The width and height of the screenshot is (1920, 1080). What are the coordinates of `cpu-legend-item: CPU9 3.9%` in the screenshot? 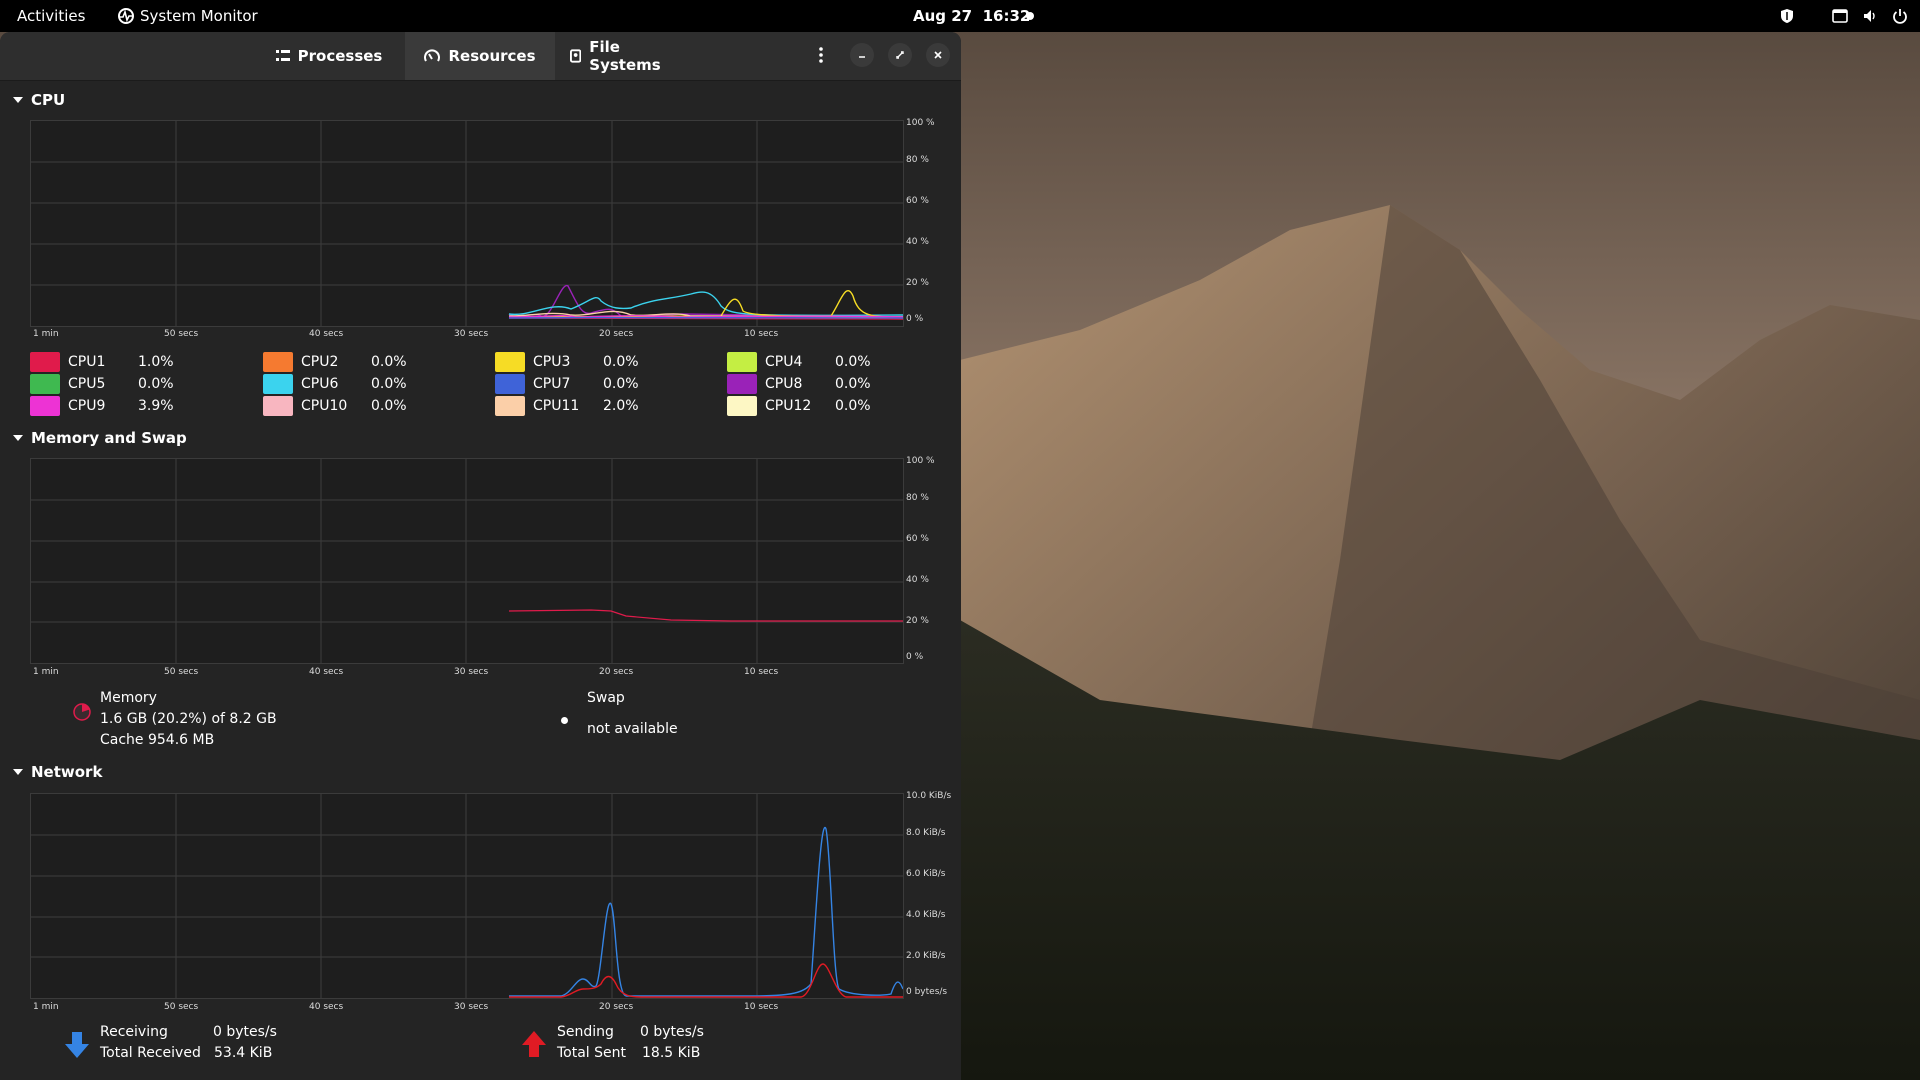 It's located at (102, 406).